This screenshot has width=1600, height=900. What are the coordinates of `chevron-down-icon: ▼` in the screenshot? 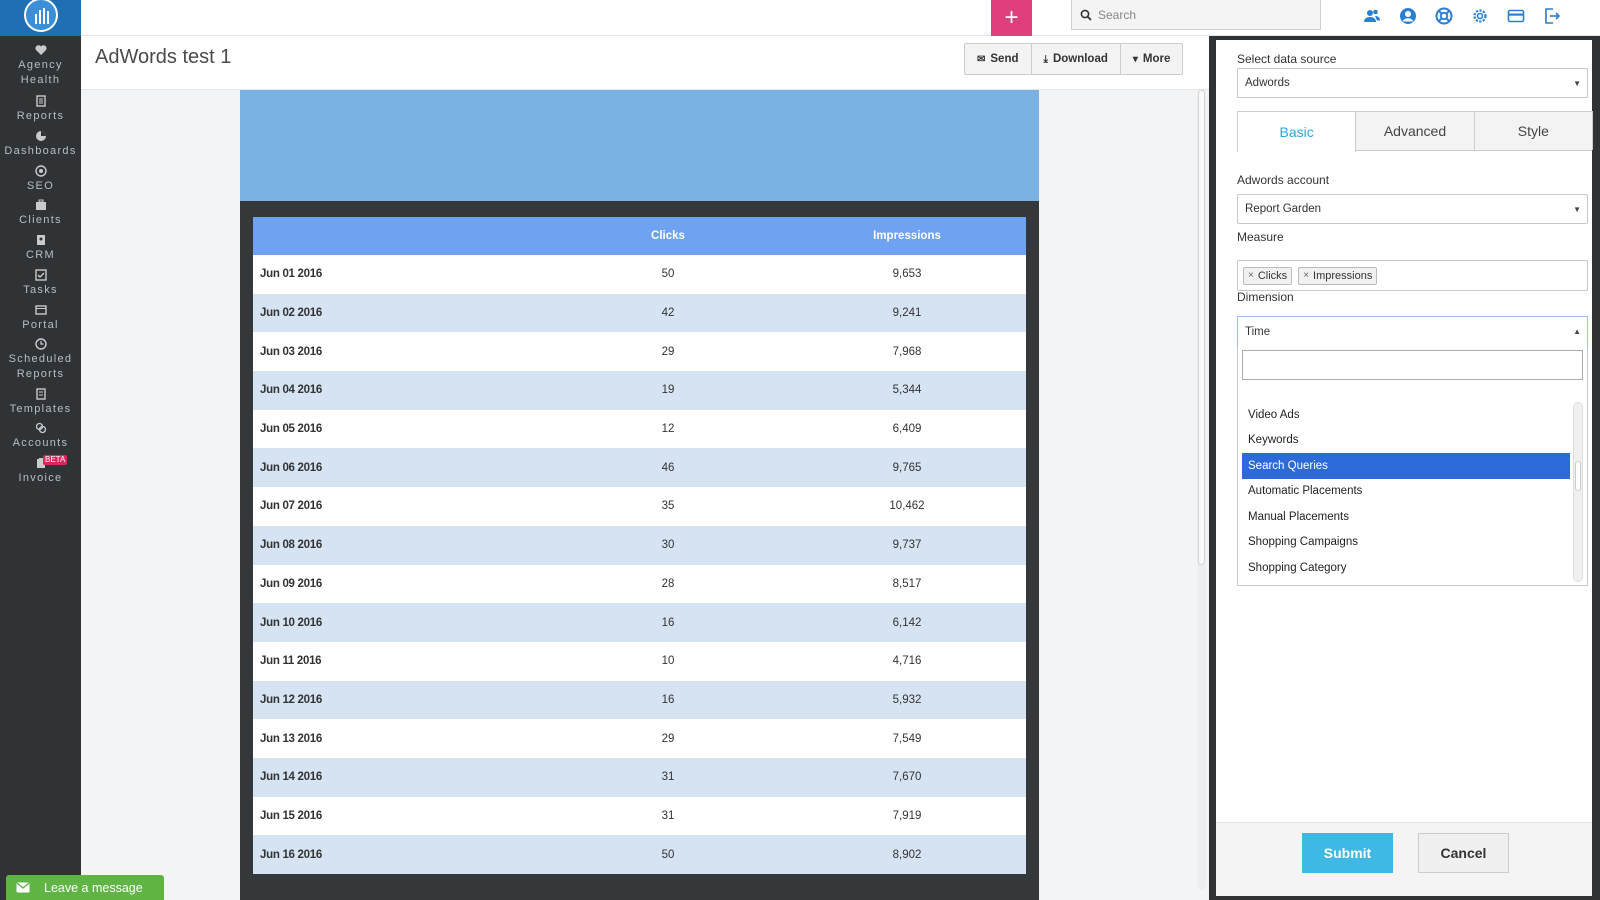 It's located at (1577, 209).